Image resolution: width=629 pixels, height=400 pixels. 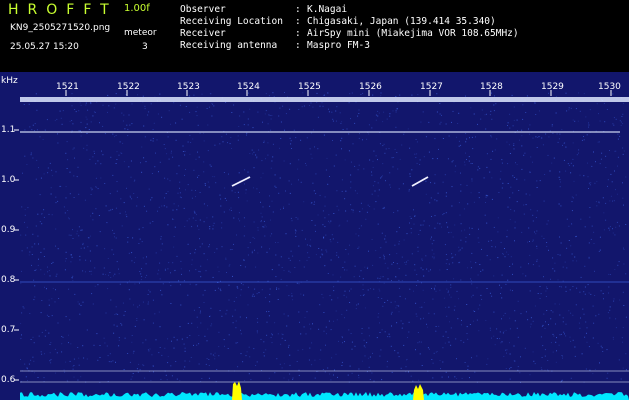 What do you see at coordinates (413, 33) in the screenshot?
I see `receiver-value: AirSpy mini (Miakejima VOR 108.65MHz)` at bounding box center [413, 33].